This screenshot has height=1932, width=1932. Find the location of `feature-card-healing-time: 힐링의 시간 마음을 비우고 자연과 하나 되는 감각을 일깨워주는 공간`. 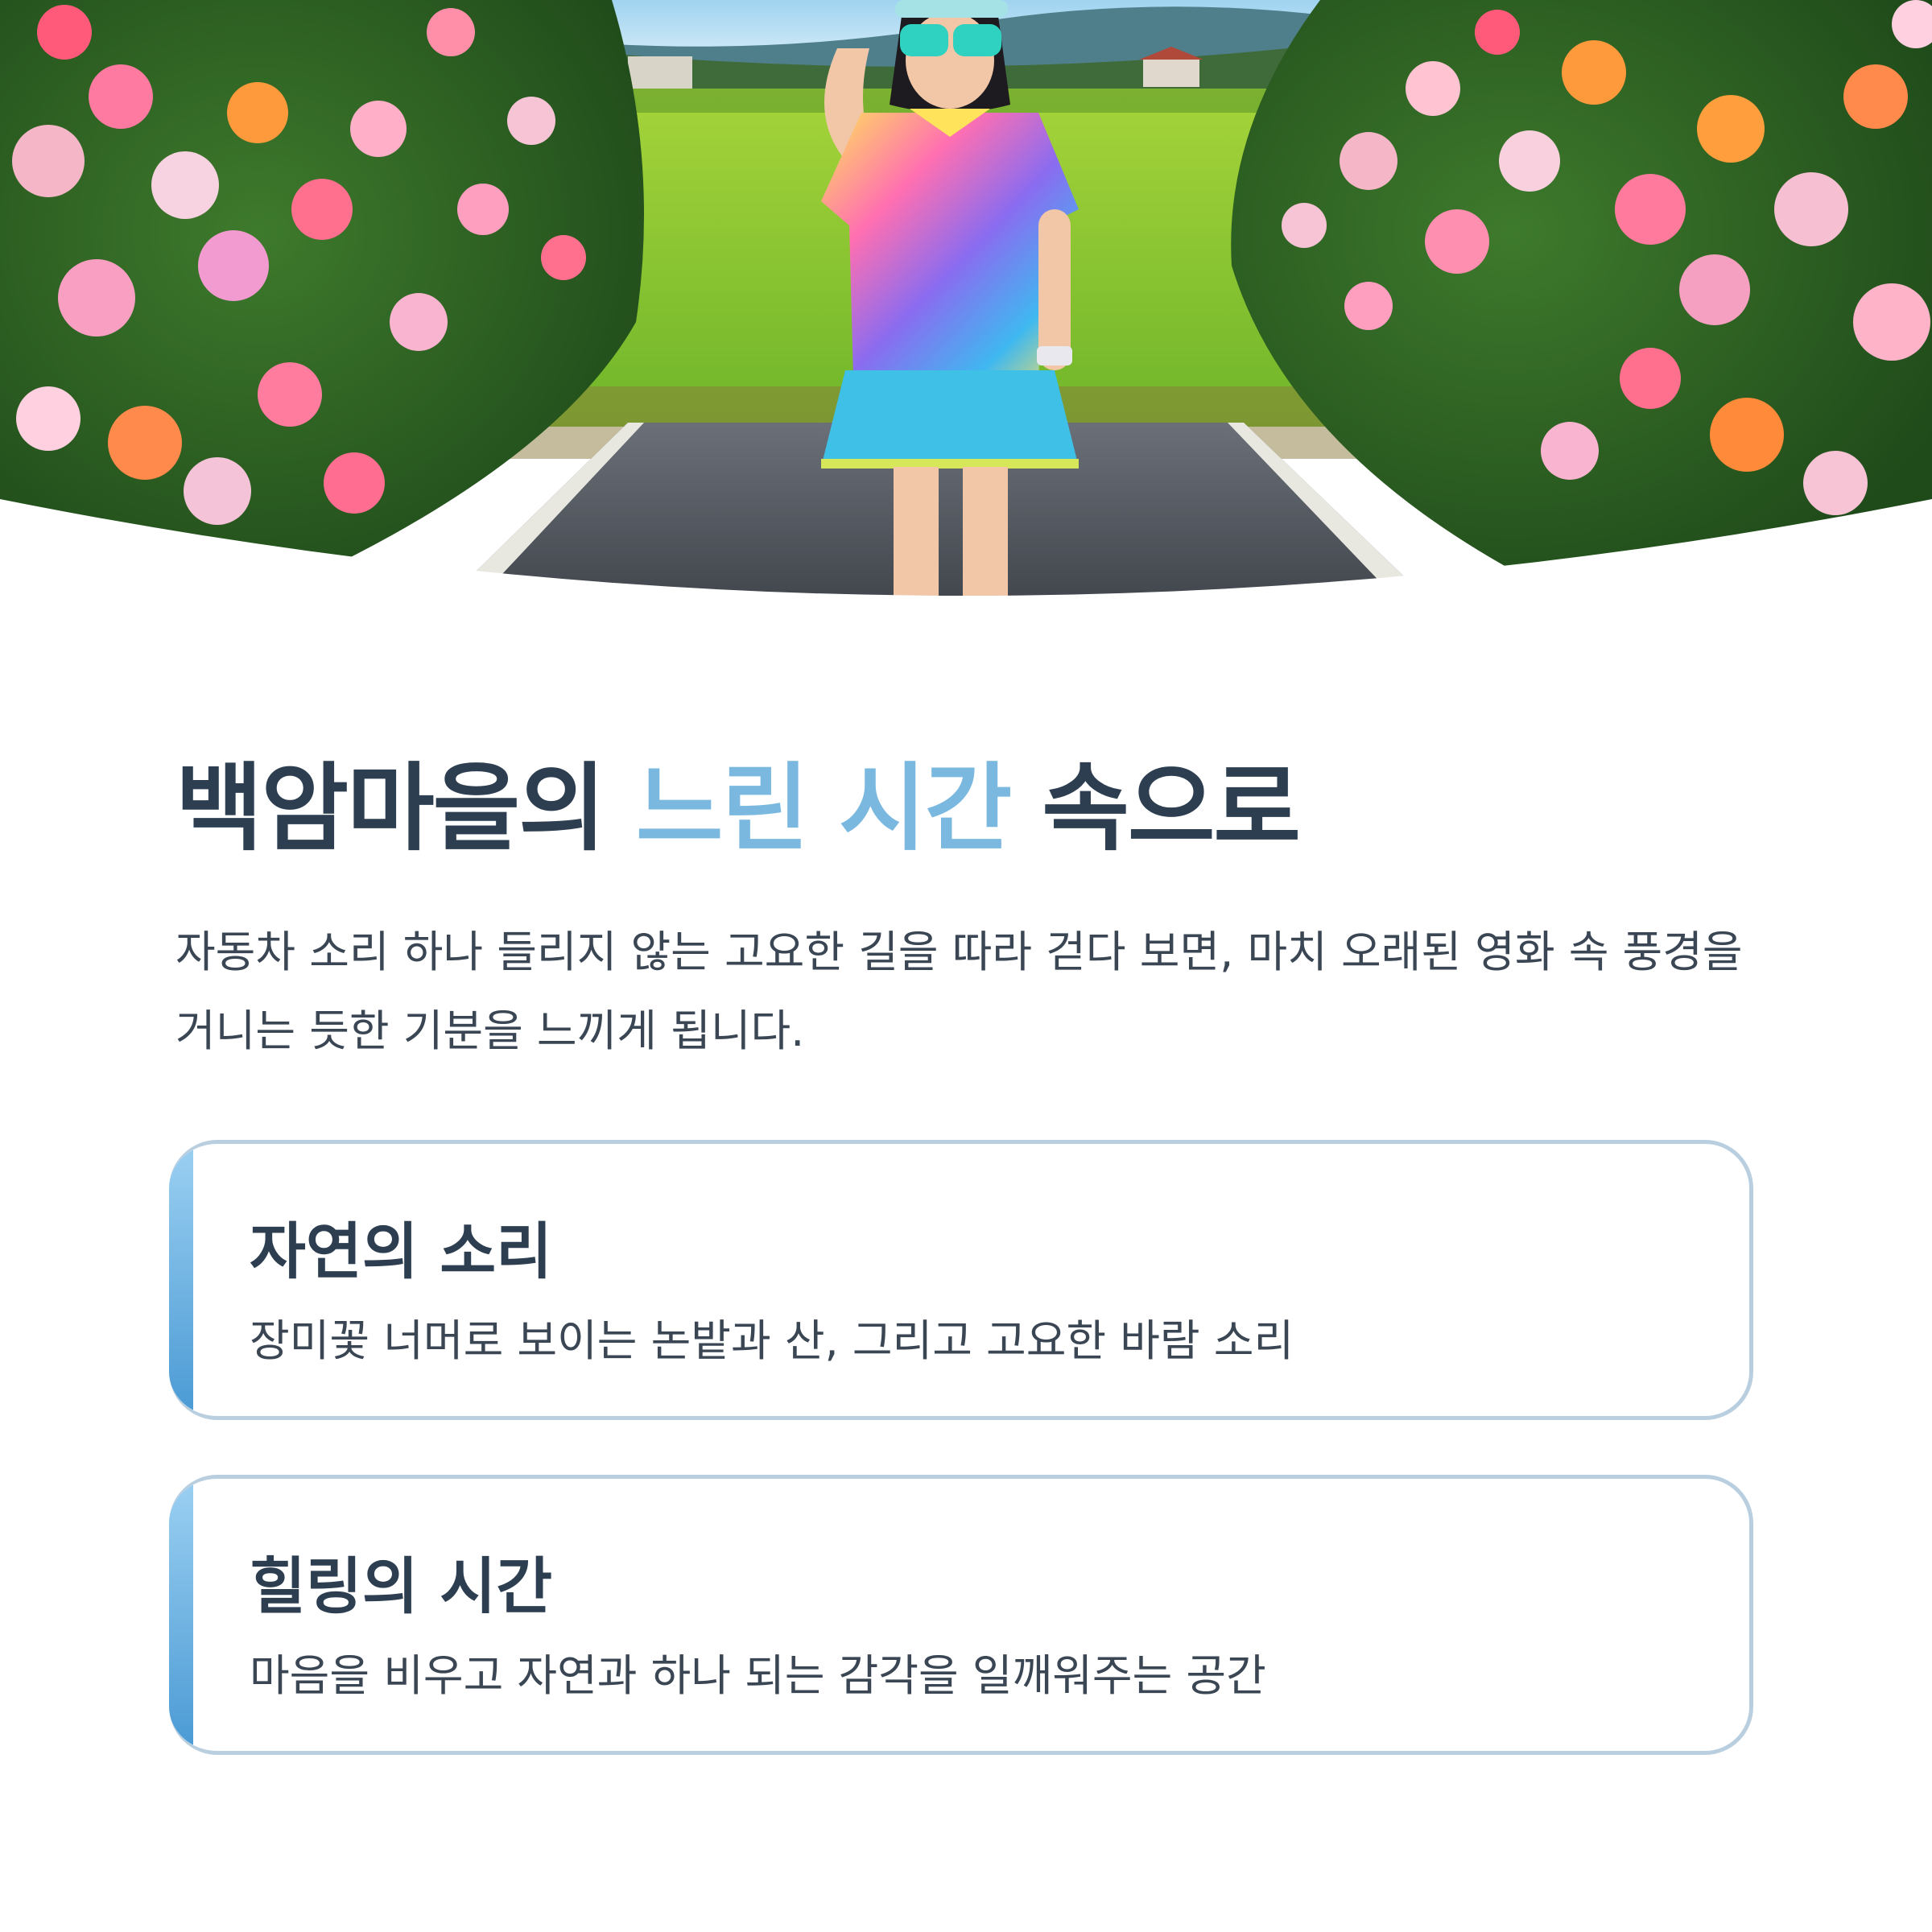

feature-card-healing-time: 힐링의 시간 마음을 비우고 자연과 하나 되는 감각을 일깨워주는 공간 is located at coordinates (961, 1615).